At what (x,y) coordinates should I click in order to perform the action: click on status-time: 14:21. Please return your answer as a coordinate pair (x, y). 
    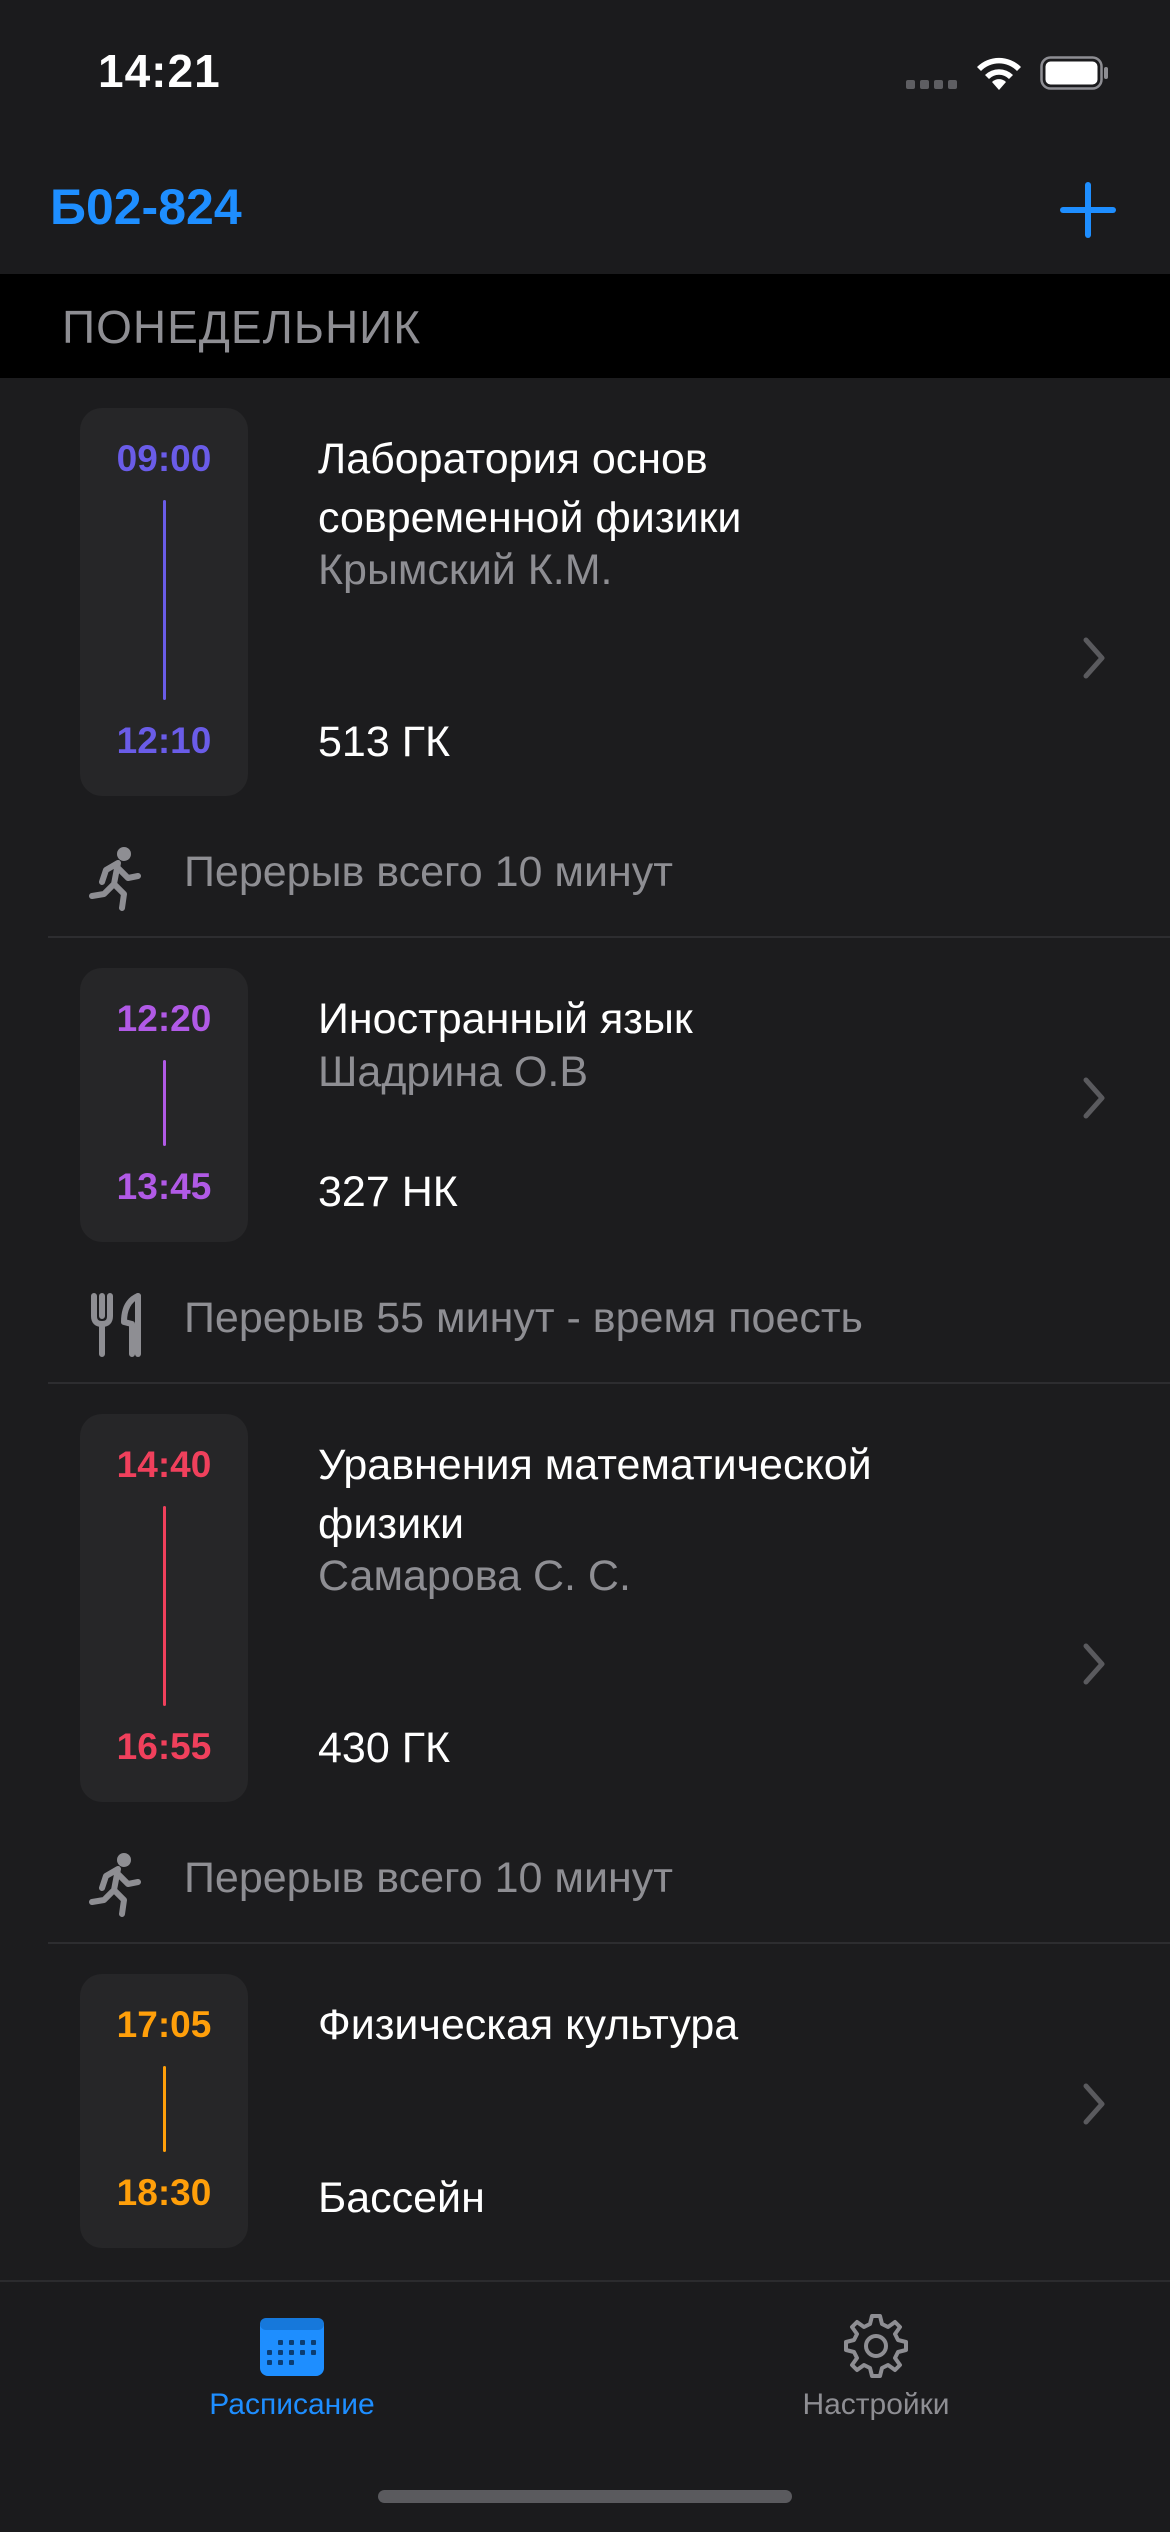
    Looking at the image, I should click on (159, 71).